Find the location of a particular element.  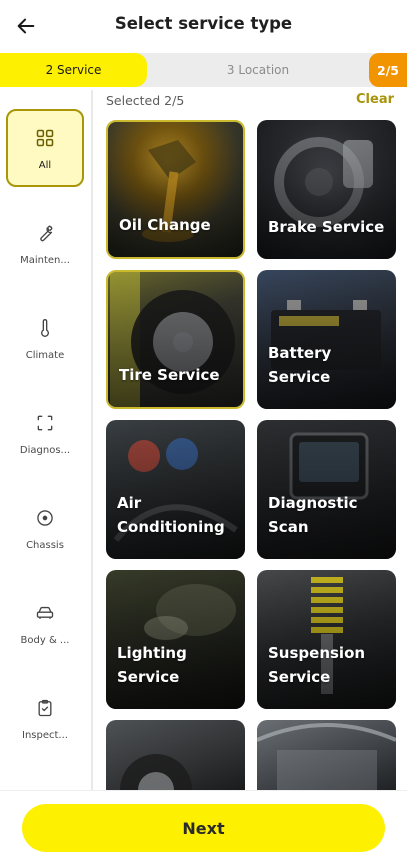

service-card-oil-change: Oil Change is located at coordinates (175, 189).